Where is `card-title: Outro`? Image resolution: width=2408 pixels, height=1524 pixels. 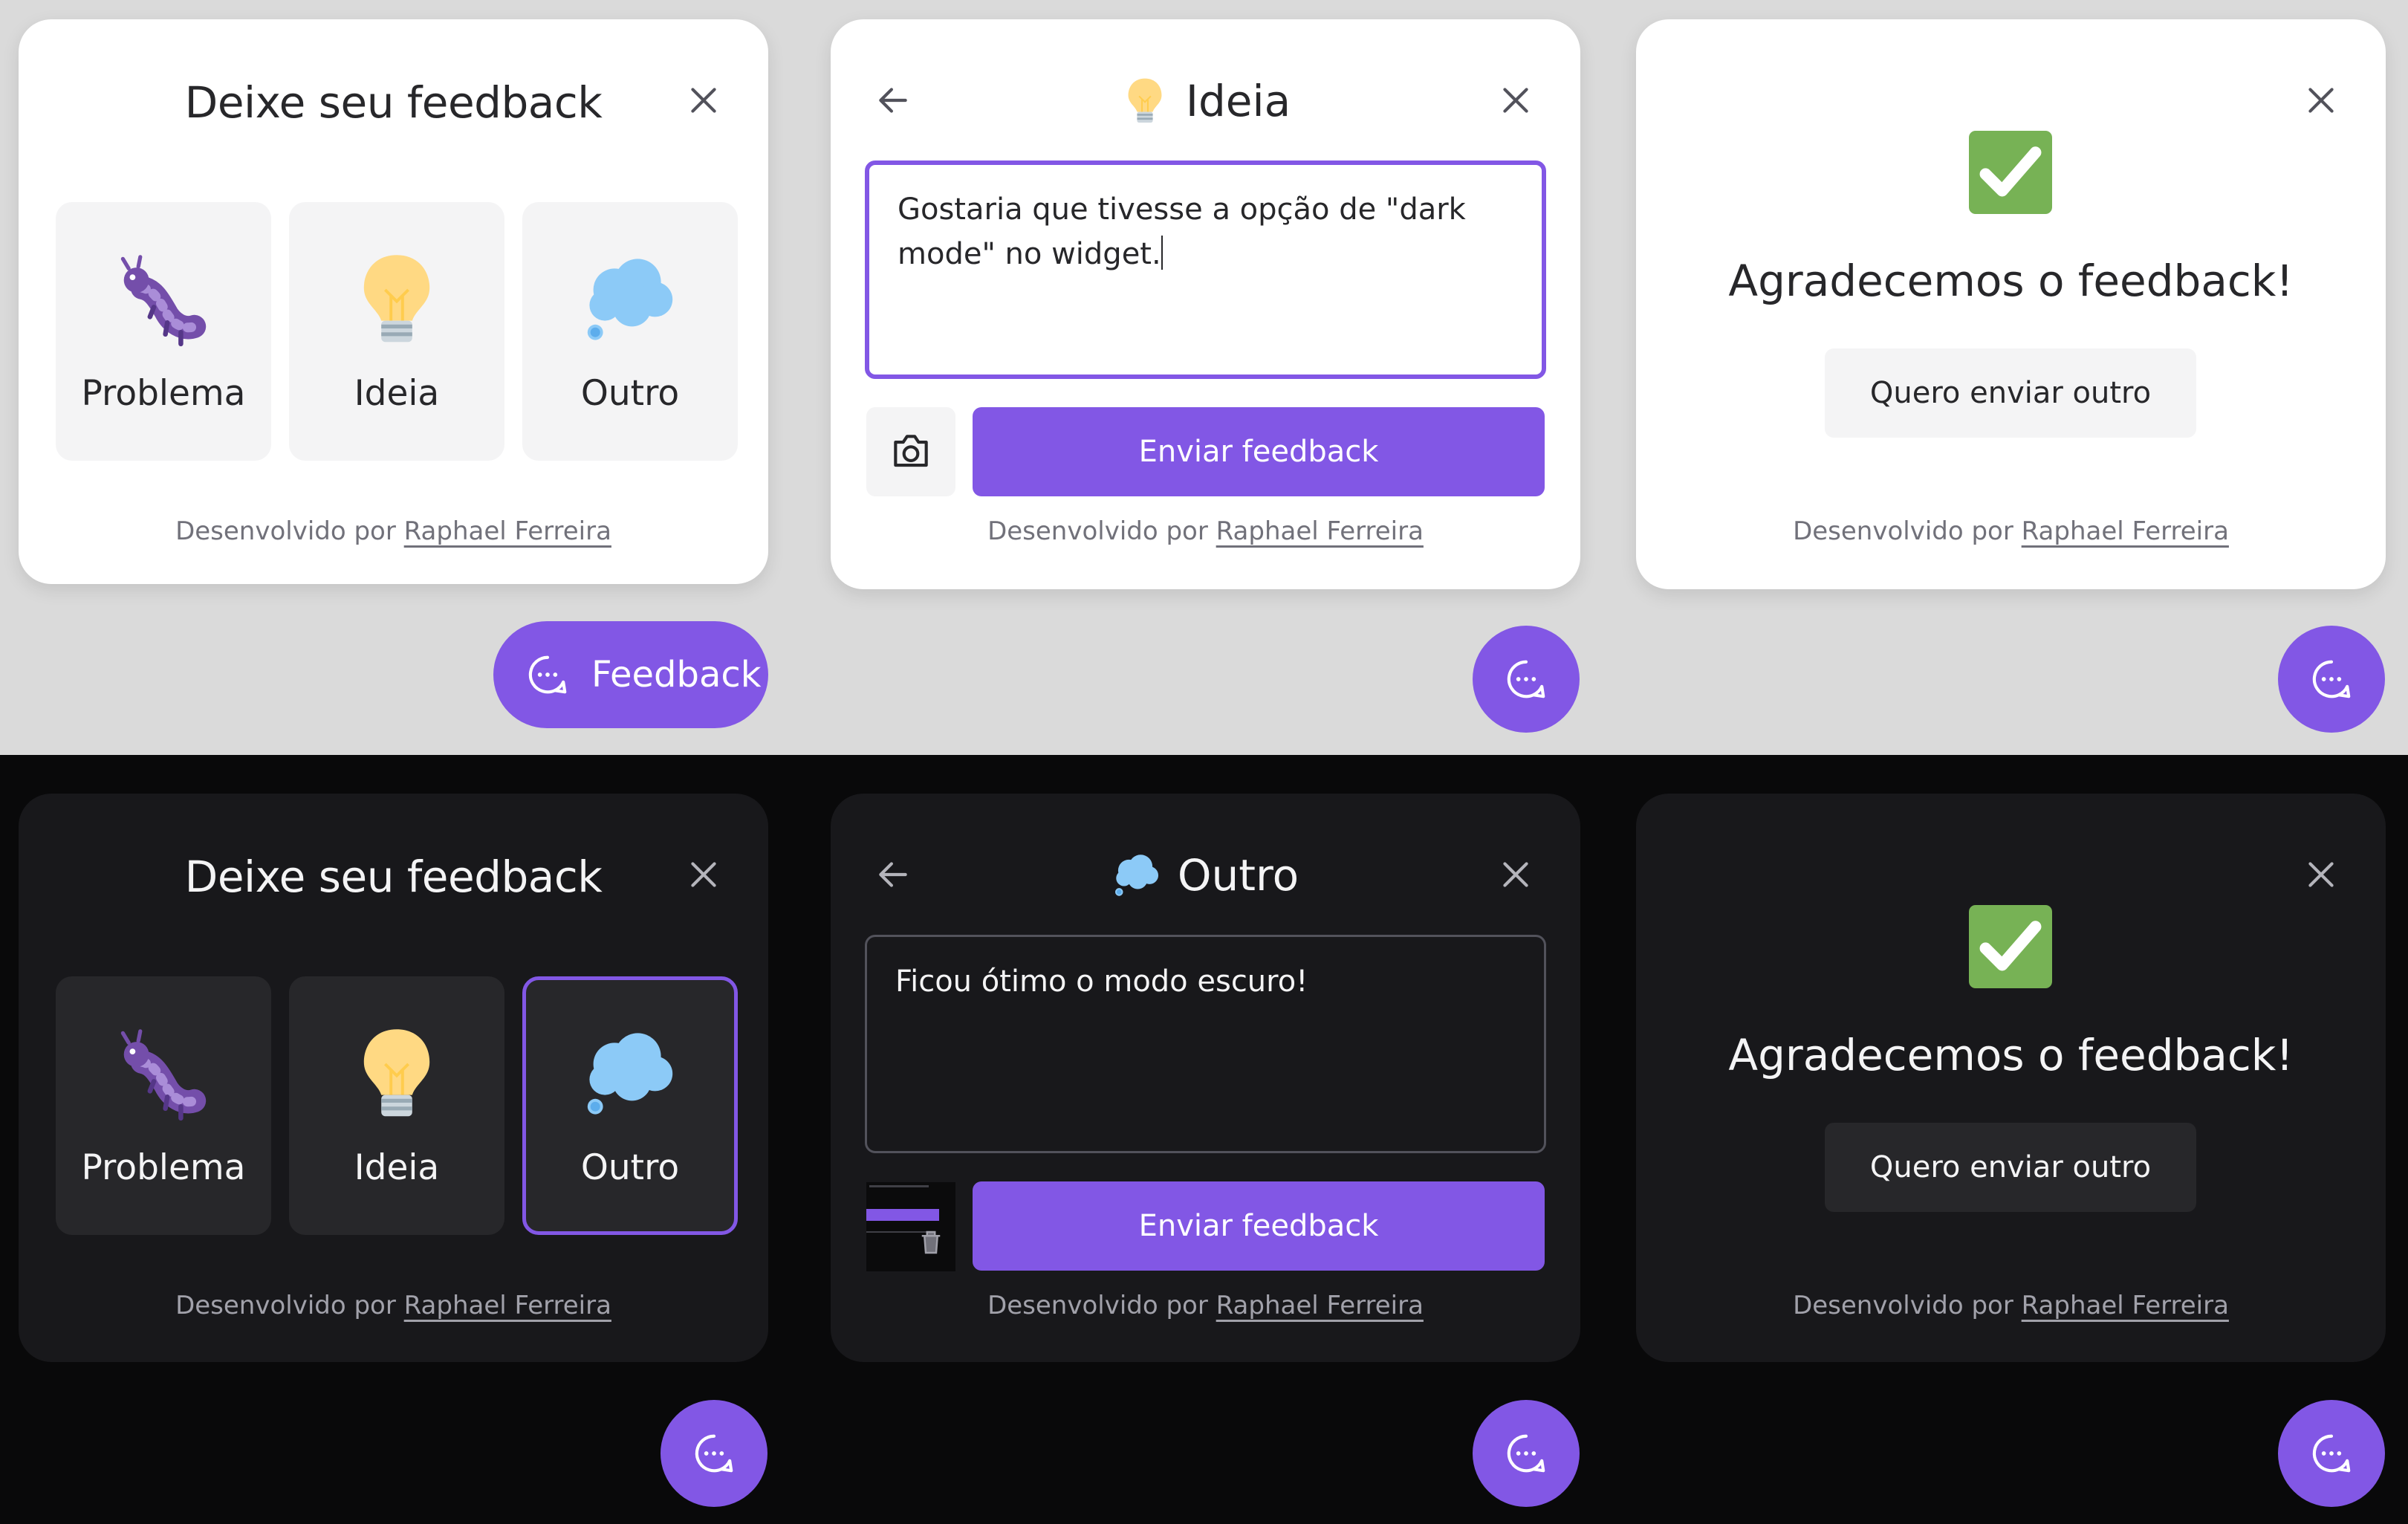
card-title: Outro is located at coordinates (1238, 875).